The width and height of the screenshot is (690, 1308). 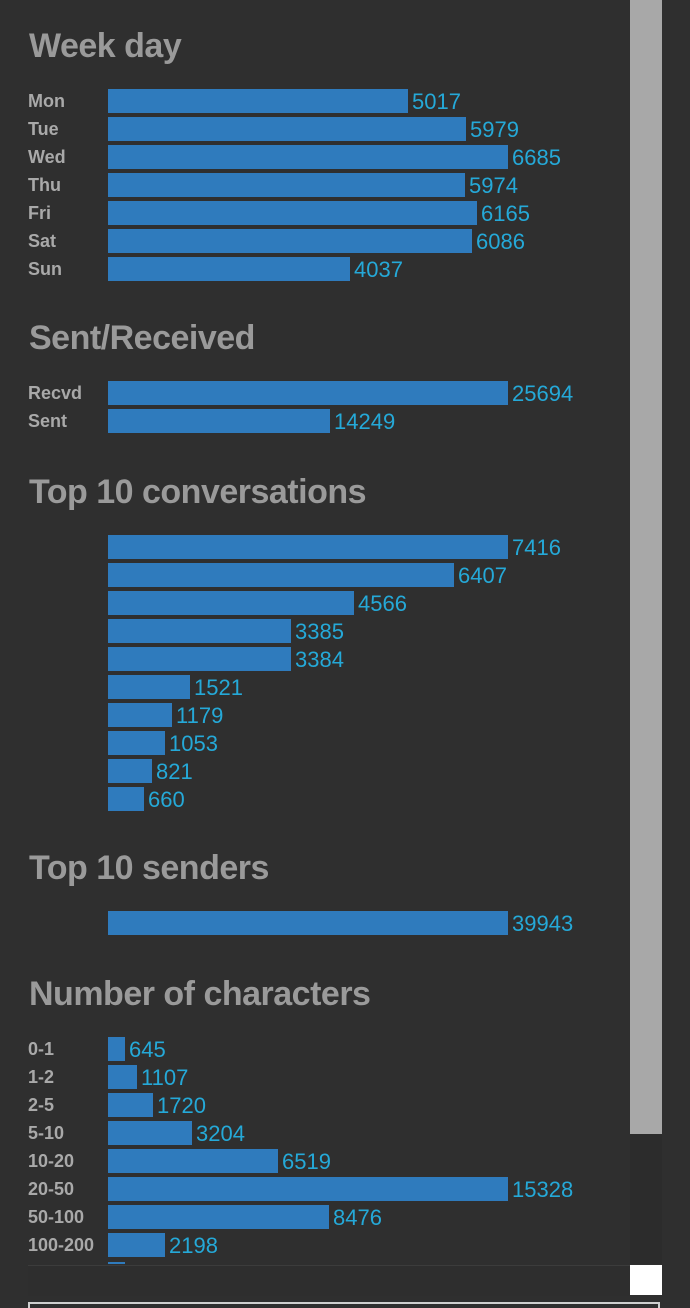 I want to click on bar-value-label: 1720, so click(x=181, y=1105).